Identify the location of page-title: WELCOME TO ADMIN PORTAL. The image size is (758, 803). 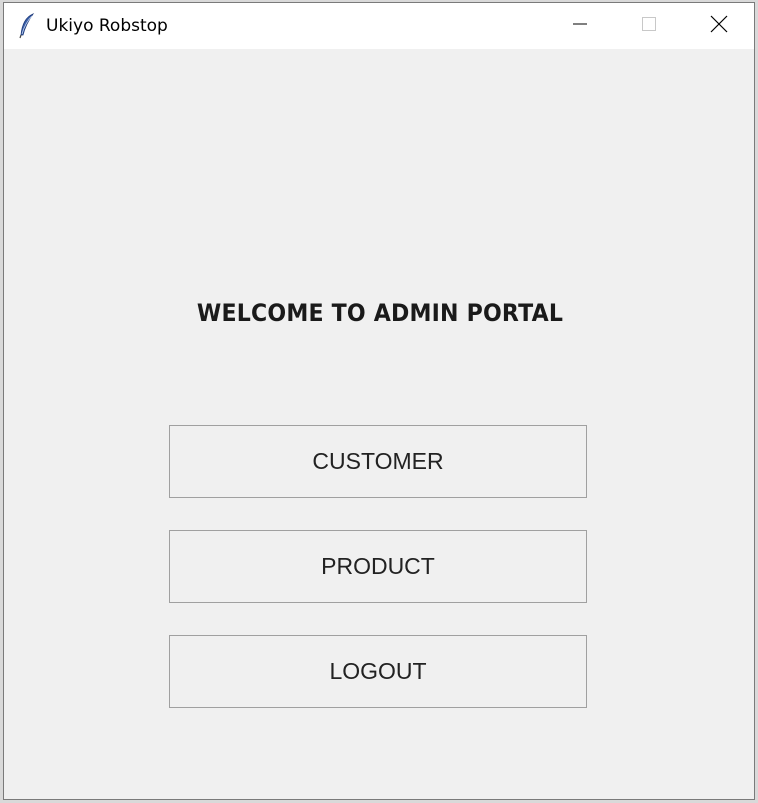
(380, 313).